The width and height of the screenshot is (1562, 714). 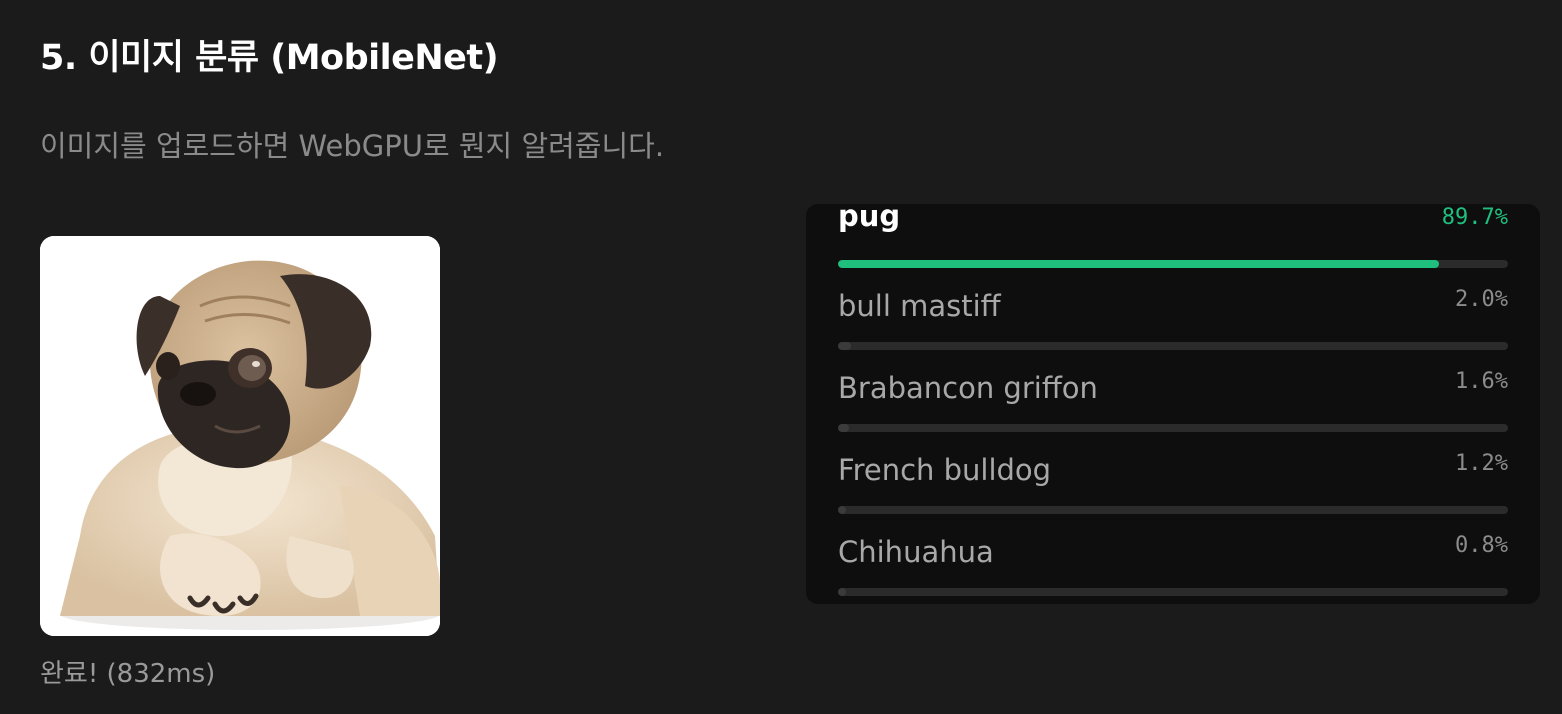 I want to click on prediction-label: pug, so click(x=869, y=218).